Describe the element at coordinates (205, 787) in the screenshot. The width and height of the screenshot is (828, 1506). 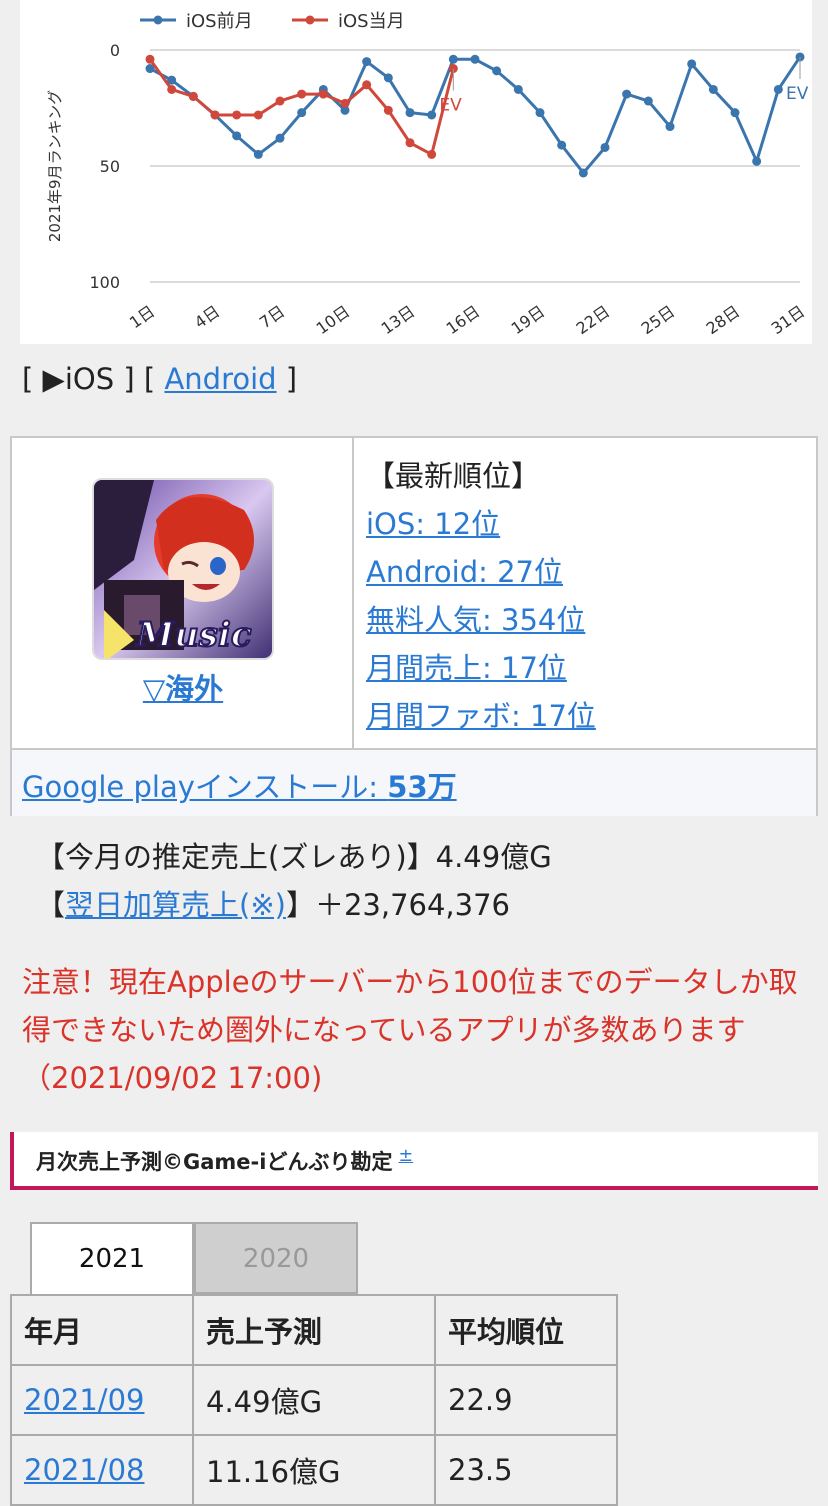
I see `install-label: Google playインストール:` at that location.